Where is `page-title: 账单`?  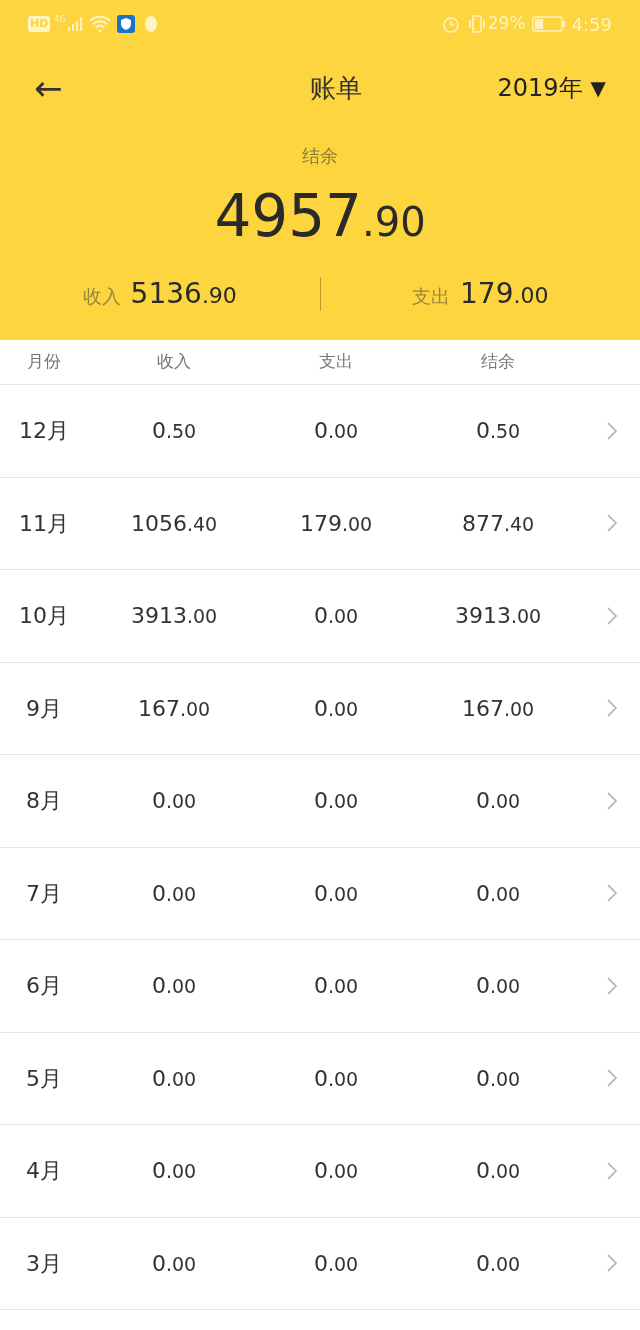 page-title: 账单 is located at coordinates (335, 88).